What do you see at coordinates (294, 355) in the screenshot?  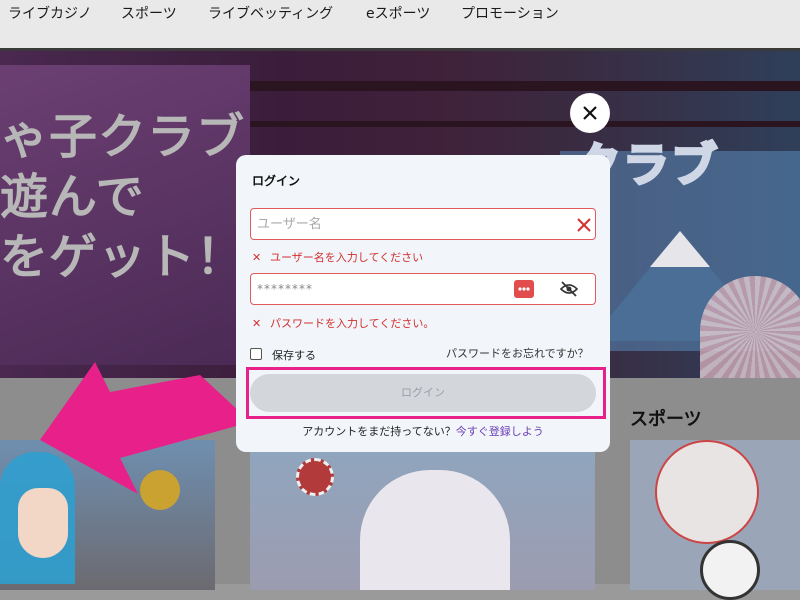 I see `remember-label: 保存する` at bounding box center [294, 355].